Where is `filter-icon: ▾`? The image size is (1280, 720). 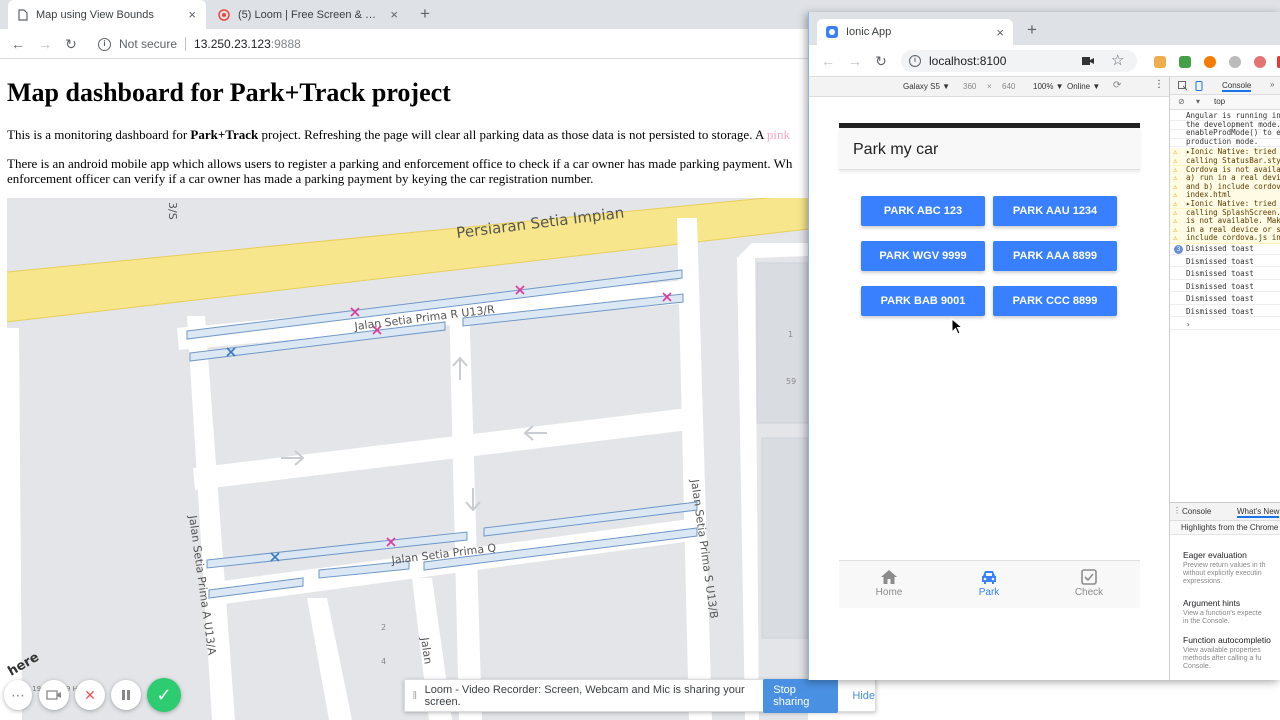
filter-icon: ▾ is located at coordinates (1198, 101).